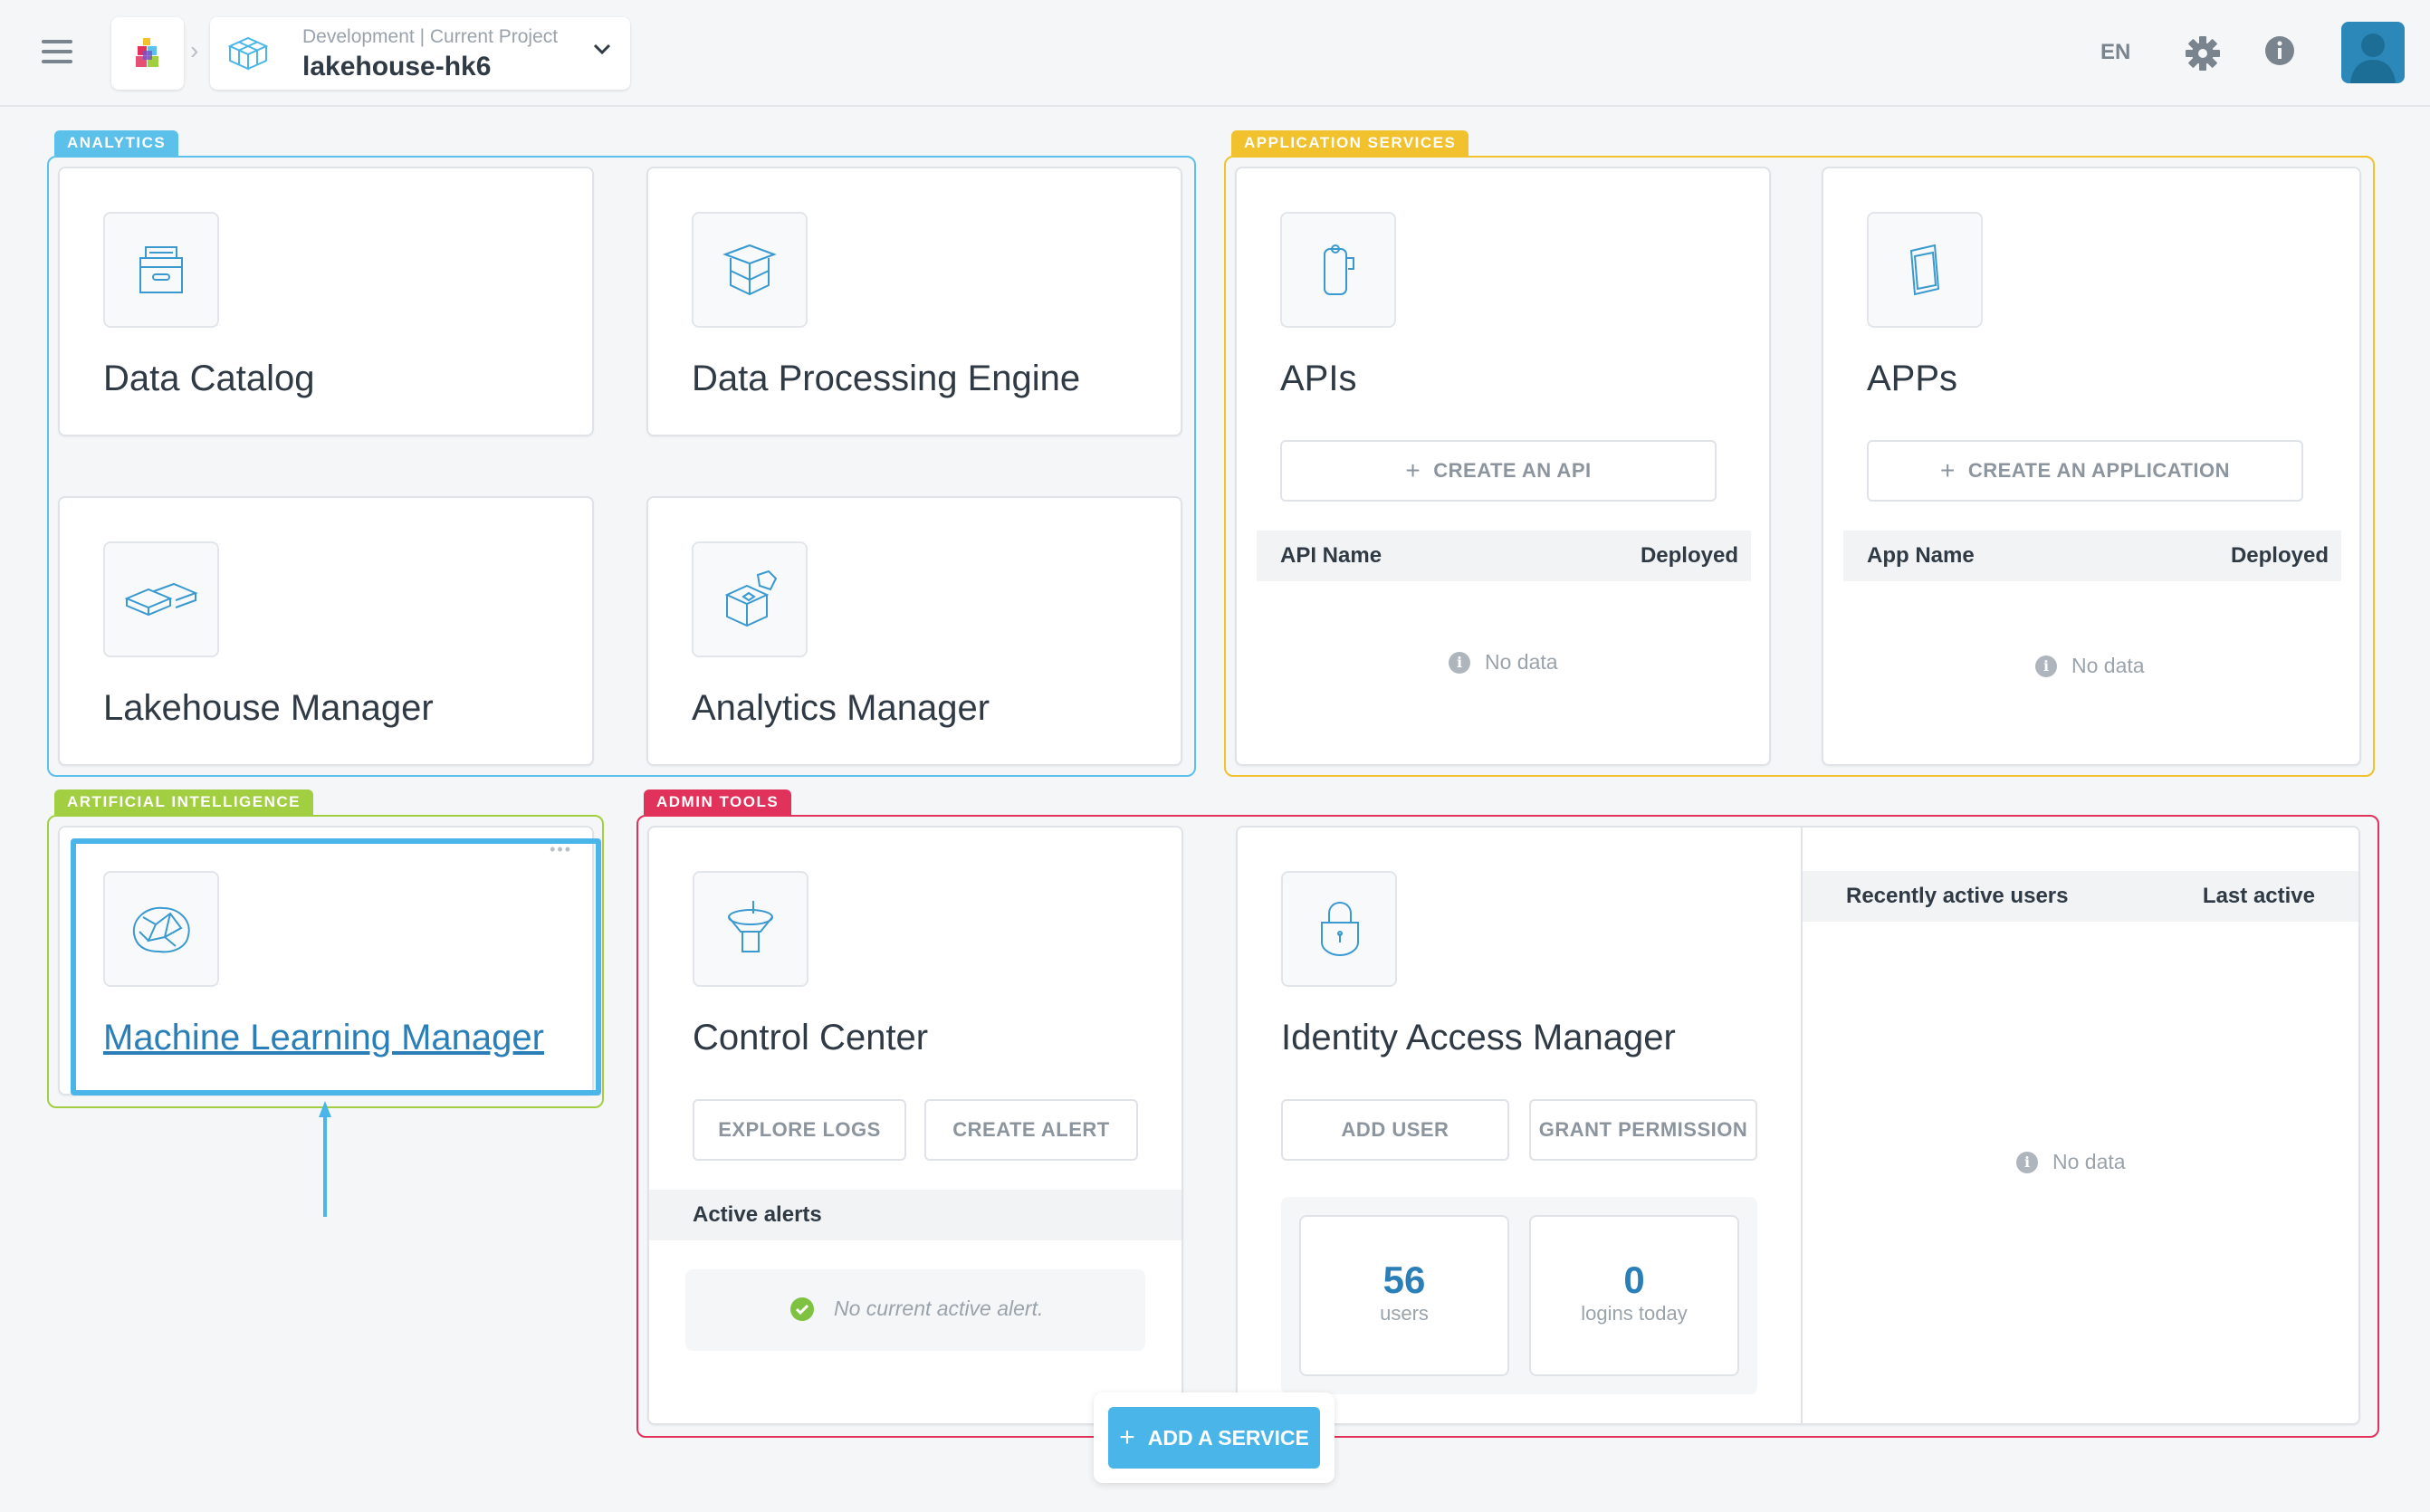 This screenshot has width=2430, height=1512. Describe the element at coordinates (329, 961) in the screenshot. I see `machine-learning-manager-card: ••• Machine Learning Manager` at that location.